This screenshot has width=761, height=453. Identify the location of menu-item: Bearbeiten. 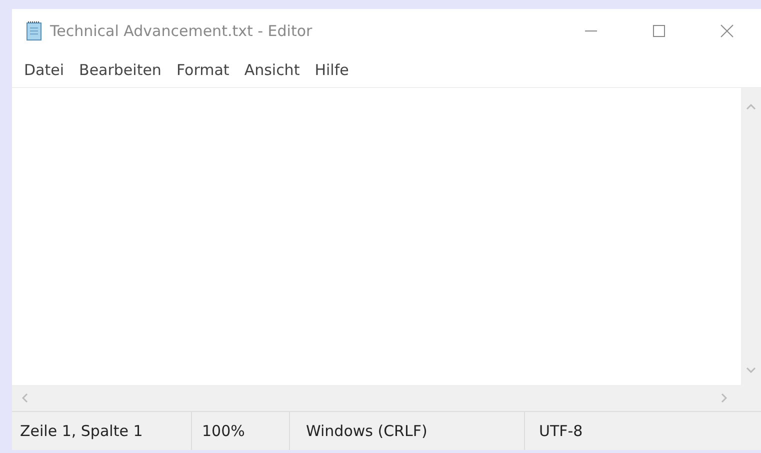
(120, 70).